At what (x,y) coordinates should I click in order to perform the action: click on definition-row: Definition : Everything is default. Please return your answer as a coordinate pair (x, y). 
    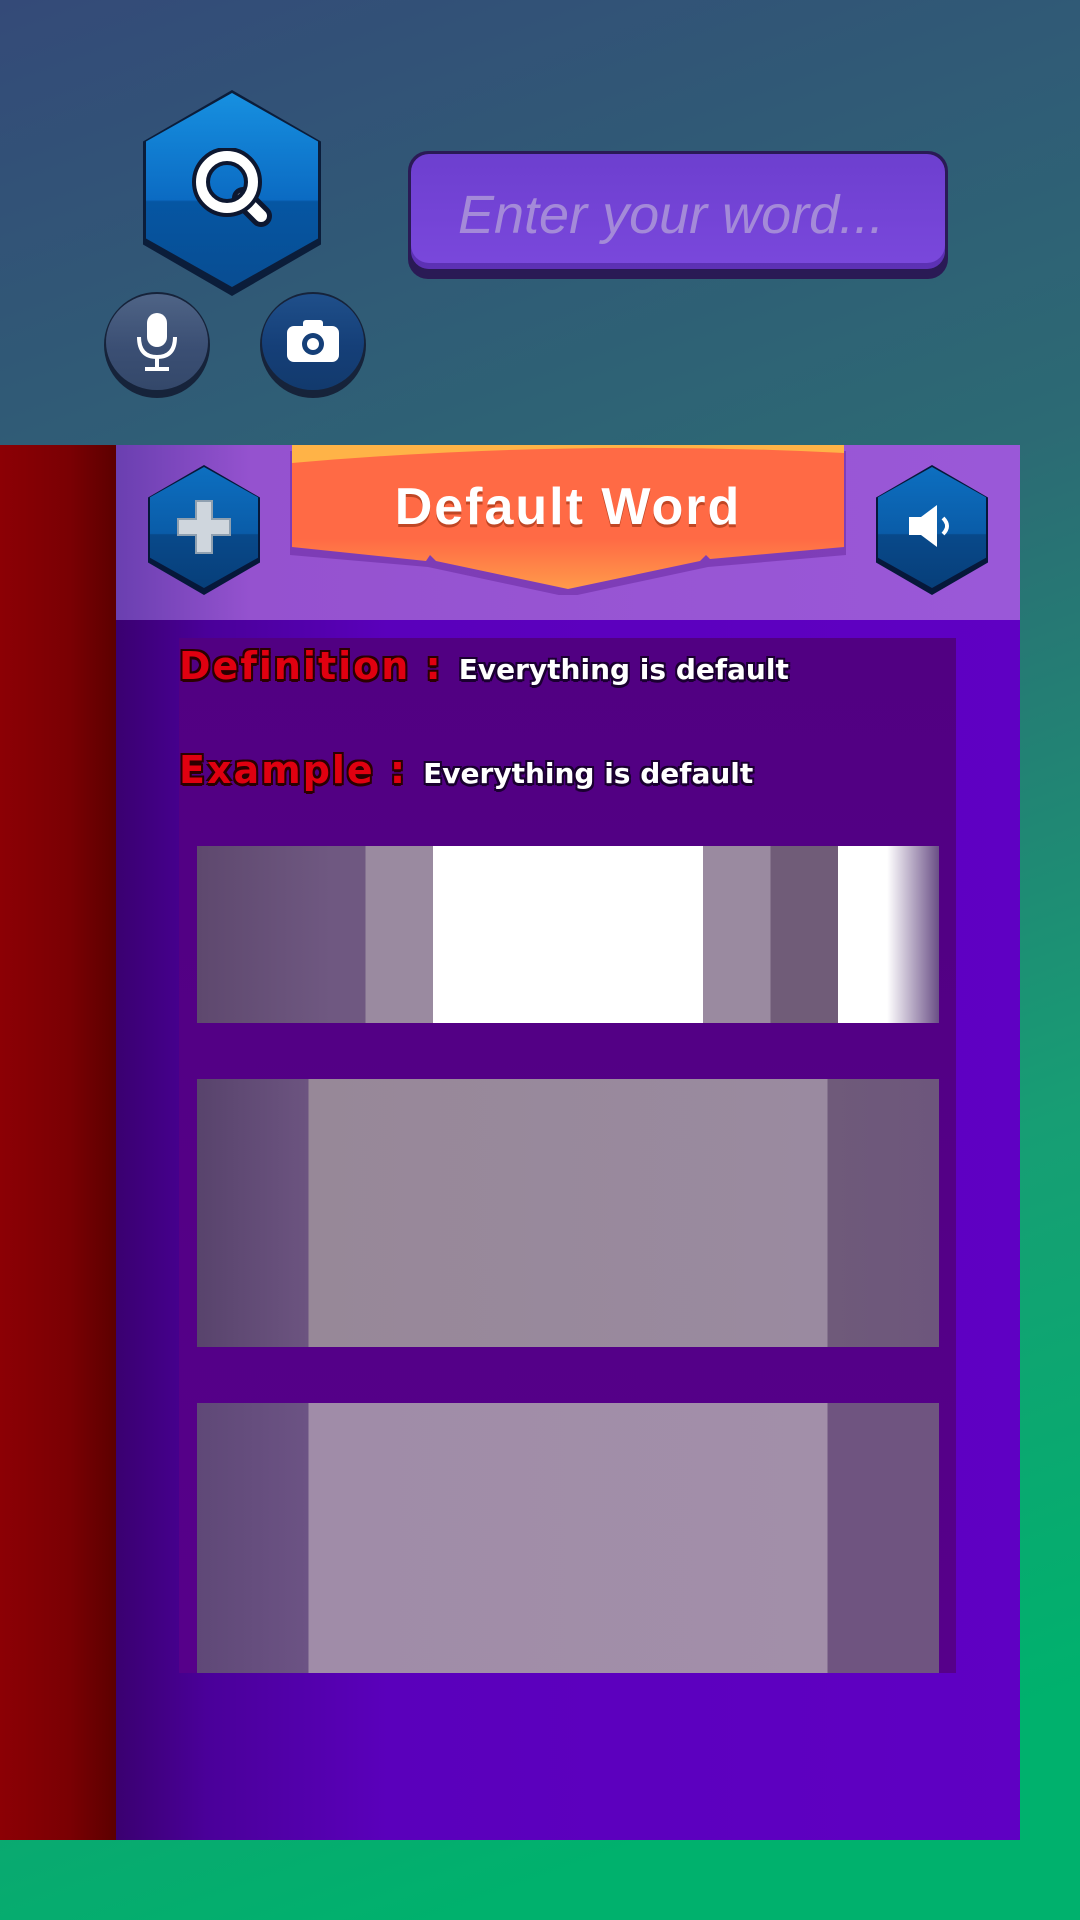
    Looking at the image, I should click on (484, 666).